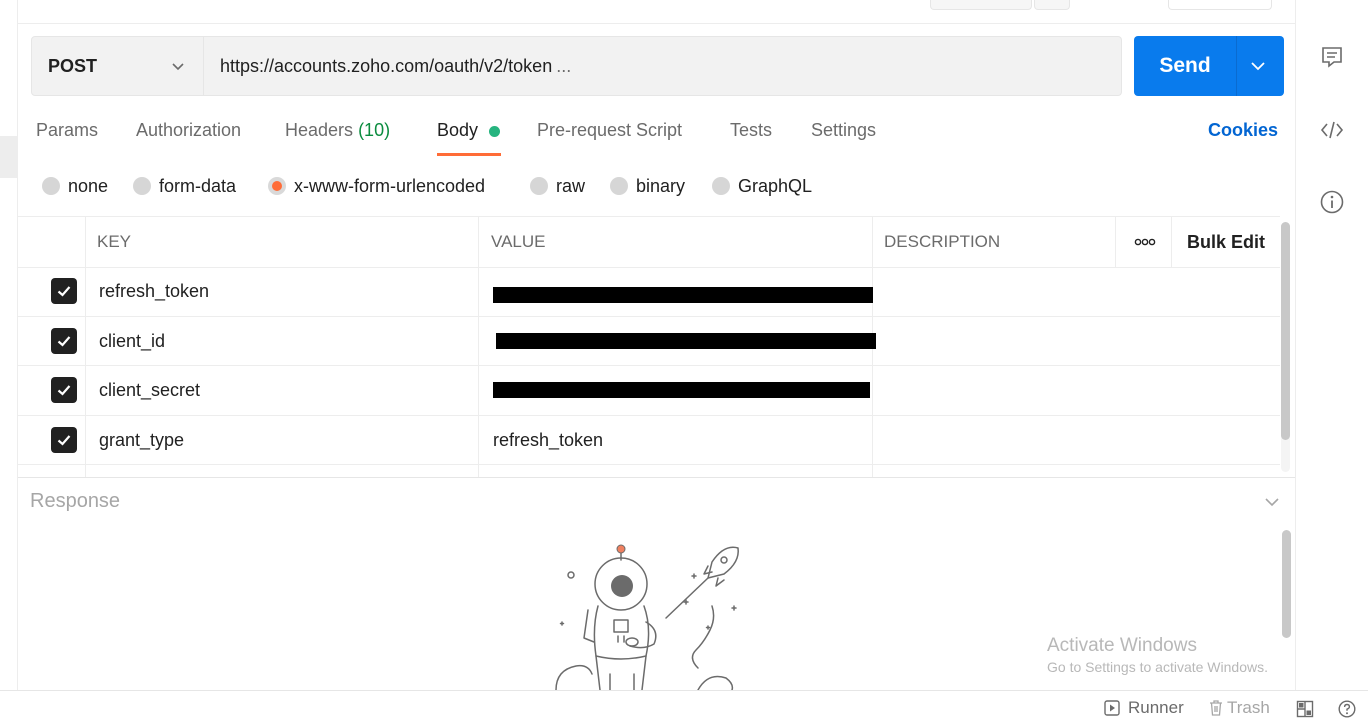 This screenshot has height=721, width=1368. Describe the element at coordinates (942, 241) in the screenshot. I see `column-header-description: DESCRIPTION` at that location.